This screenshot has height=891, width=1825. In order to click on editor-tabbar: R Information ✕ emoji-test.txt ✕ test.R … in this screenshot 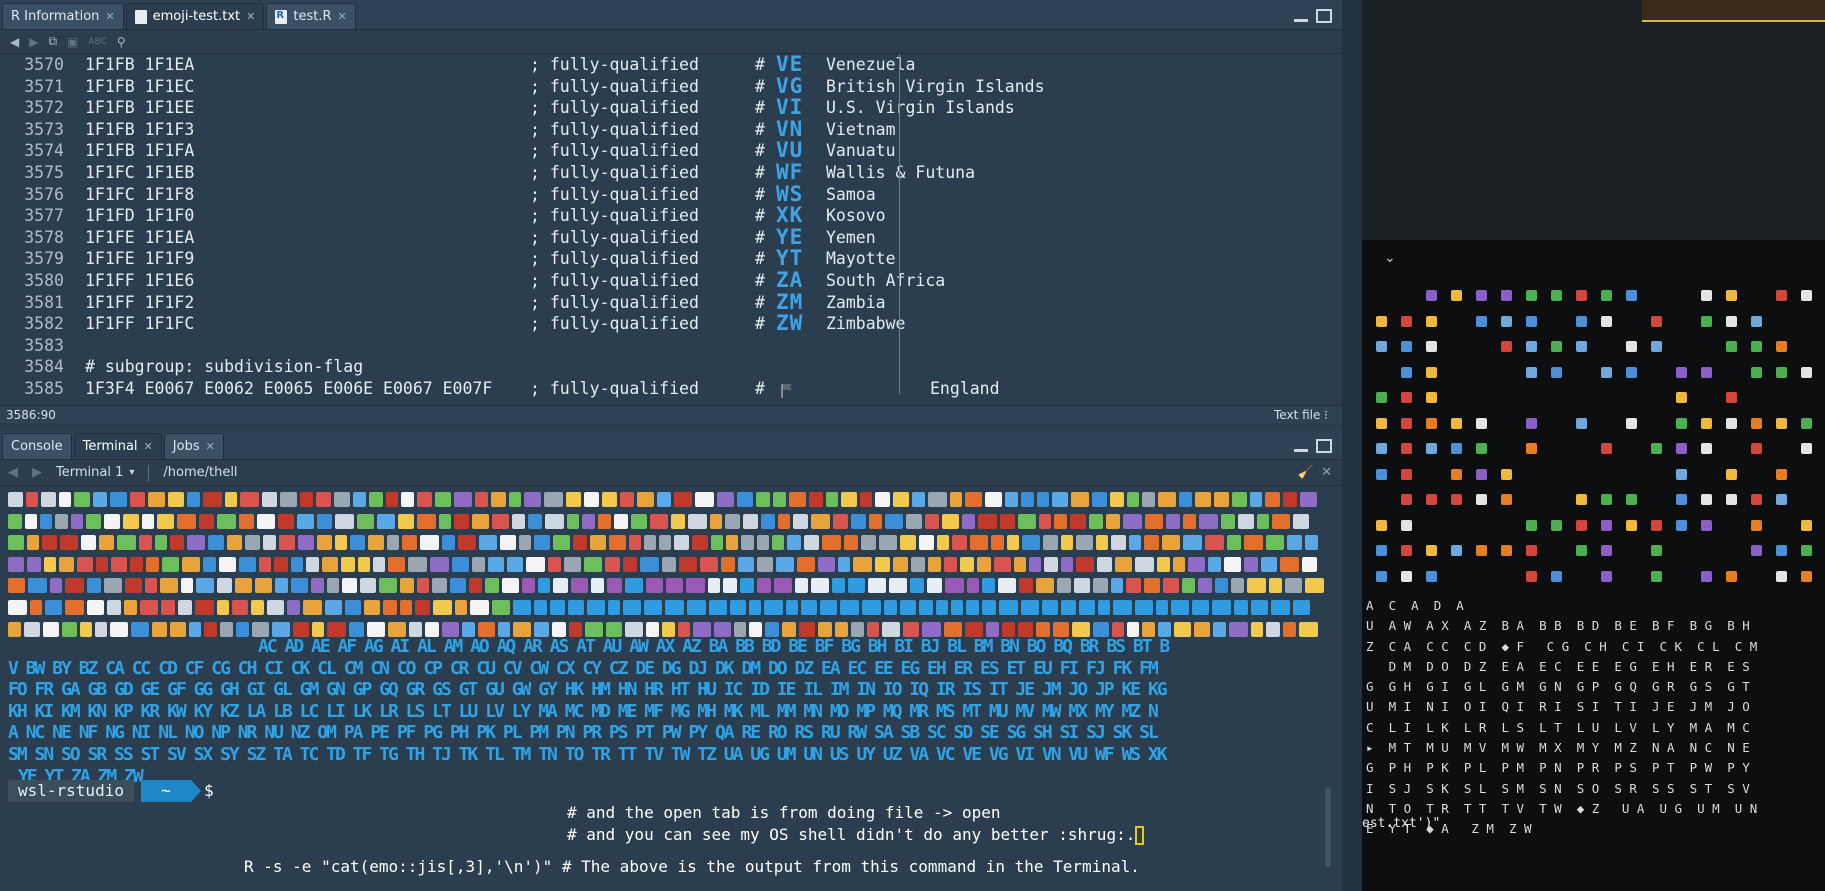, I will do `click(671, 15)`.